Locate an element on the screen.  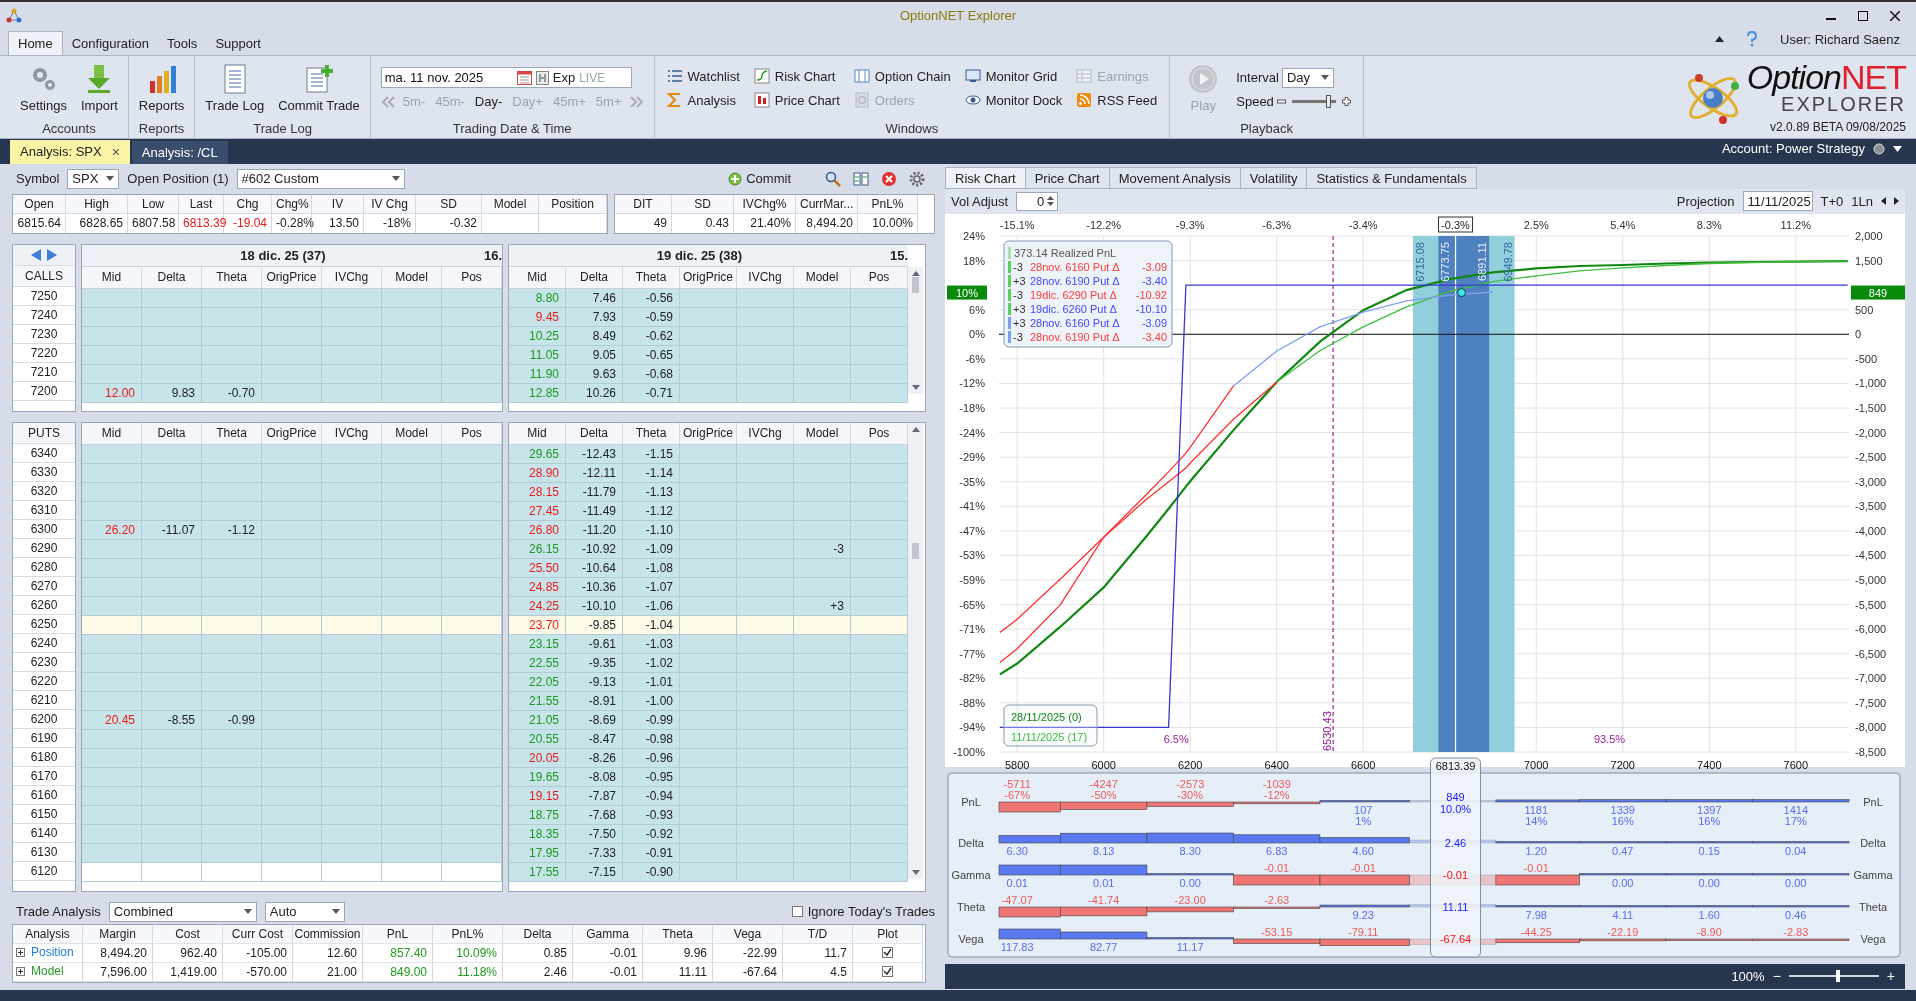
commit-button: Commit is located at coordinates (759, 179).